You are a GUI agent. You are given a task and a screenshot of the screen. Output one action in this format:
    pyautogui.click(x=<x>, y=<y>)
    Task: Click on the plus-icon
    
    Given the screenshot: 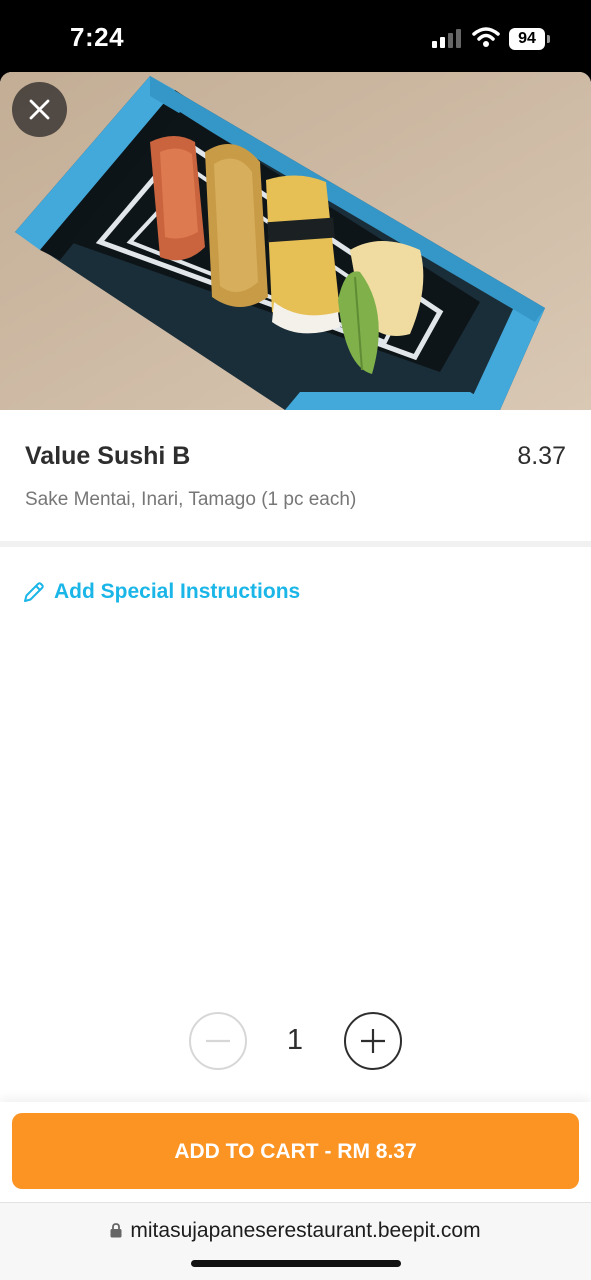 What is the action you would take?
    pyautogui.click(x=373, y=1041)
    